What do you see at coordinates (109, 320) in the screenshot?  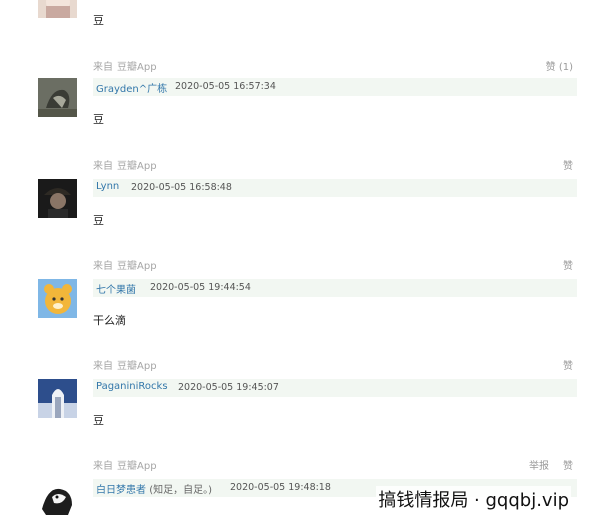 I see `comment-text: 干么滴` at bounding box center [109, 320].